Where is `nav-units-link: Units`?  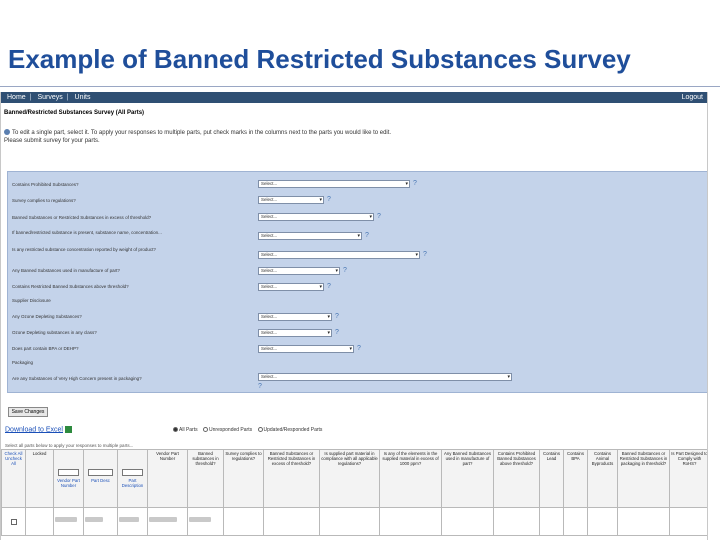 nav-units-link: Units is located at coordinates (83, 97).